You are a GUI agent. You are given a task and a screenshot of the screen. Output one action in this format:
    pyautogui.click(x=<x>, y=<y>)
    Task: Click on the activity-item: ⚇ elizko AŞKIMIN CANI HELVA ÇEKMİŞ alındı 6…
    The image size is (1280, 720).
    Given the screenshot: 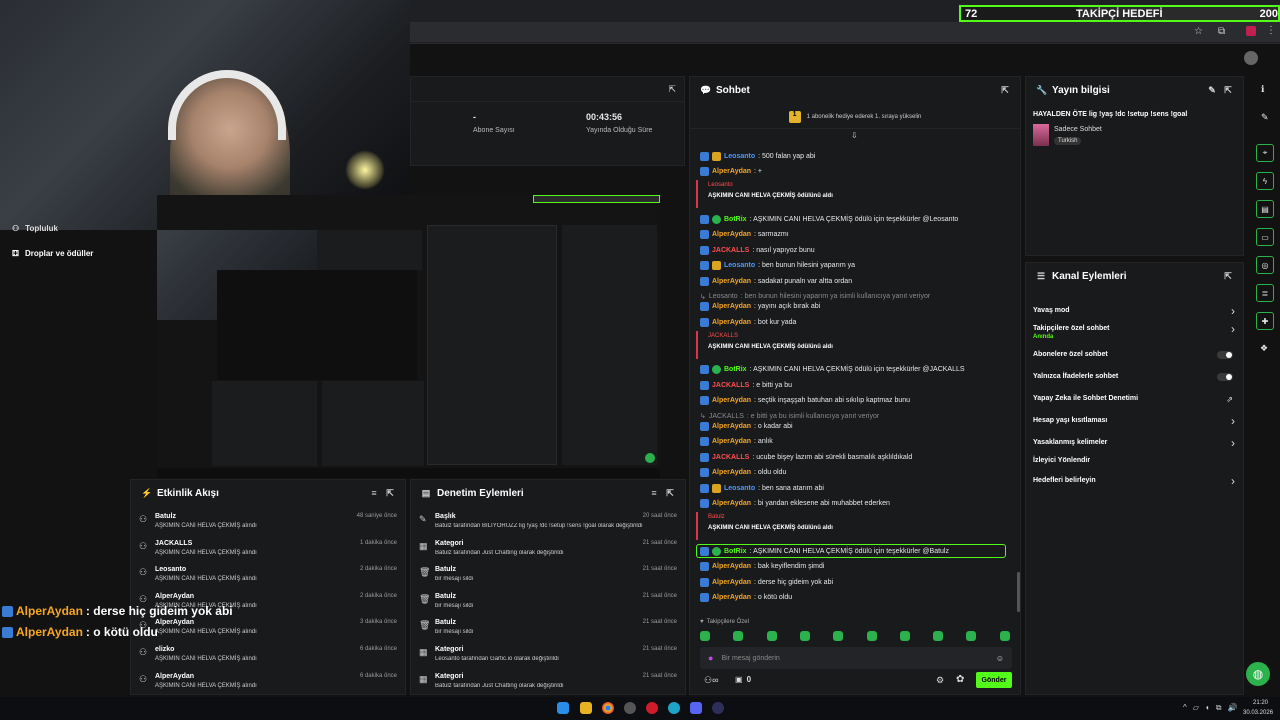 What is the action you would take?
    pyautogui.click(x=268, y=656)
    